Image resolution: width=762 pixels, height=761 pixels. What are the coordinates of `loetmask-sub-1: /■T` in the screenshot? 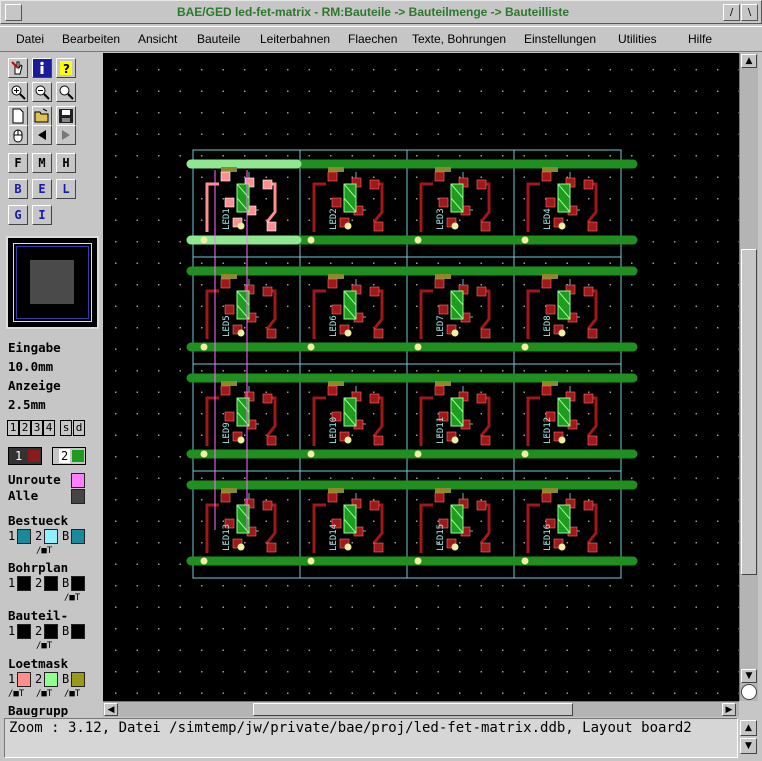 It's located at (16, 694).